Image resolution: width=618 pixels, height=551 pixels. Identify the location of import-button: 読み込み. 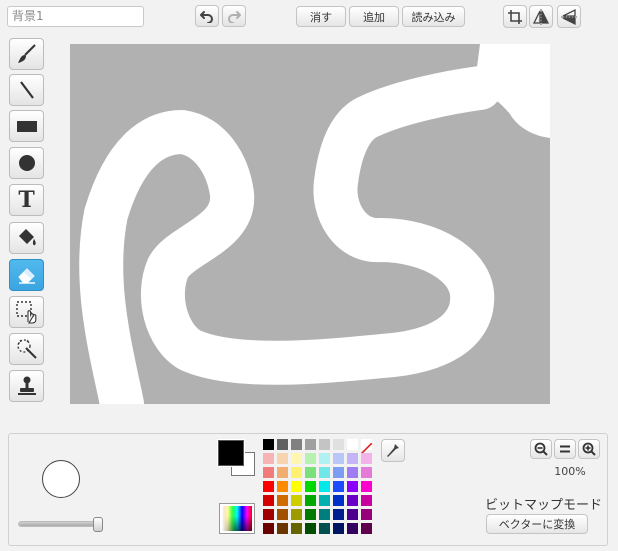
(433, 16).